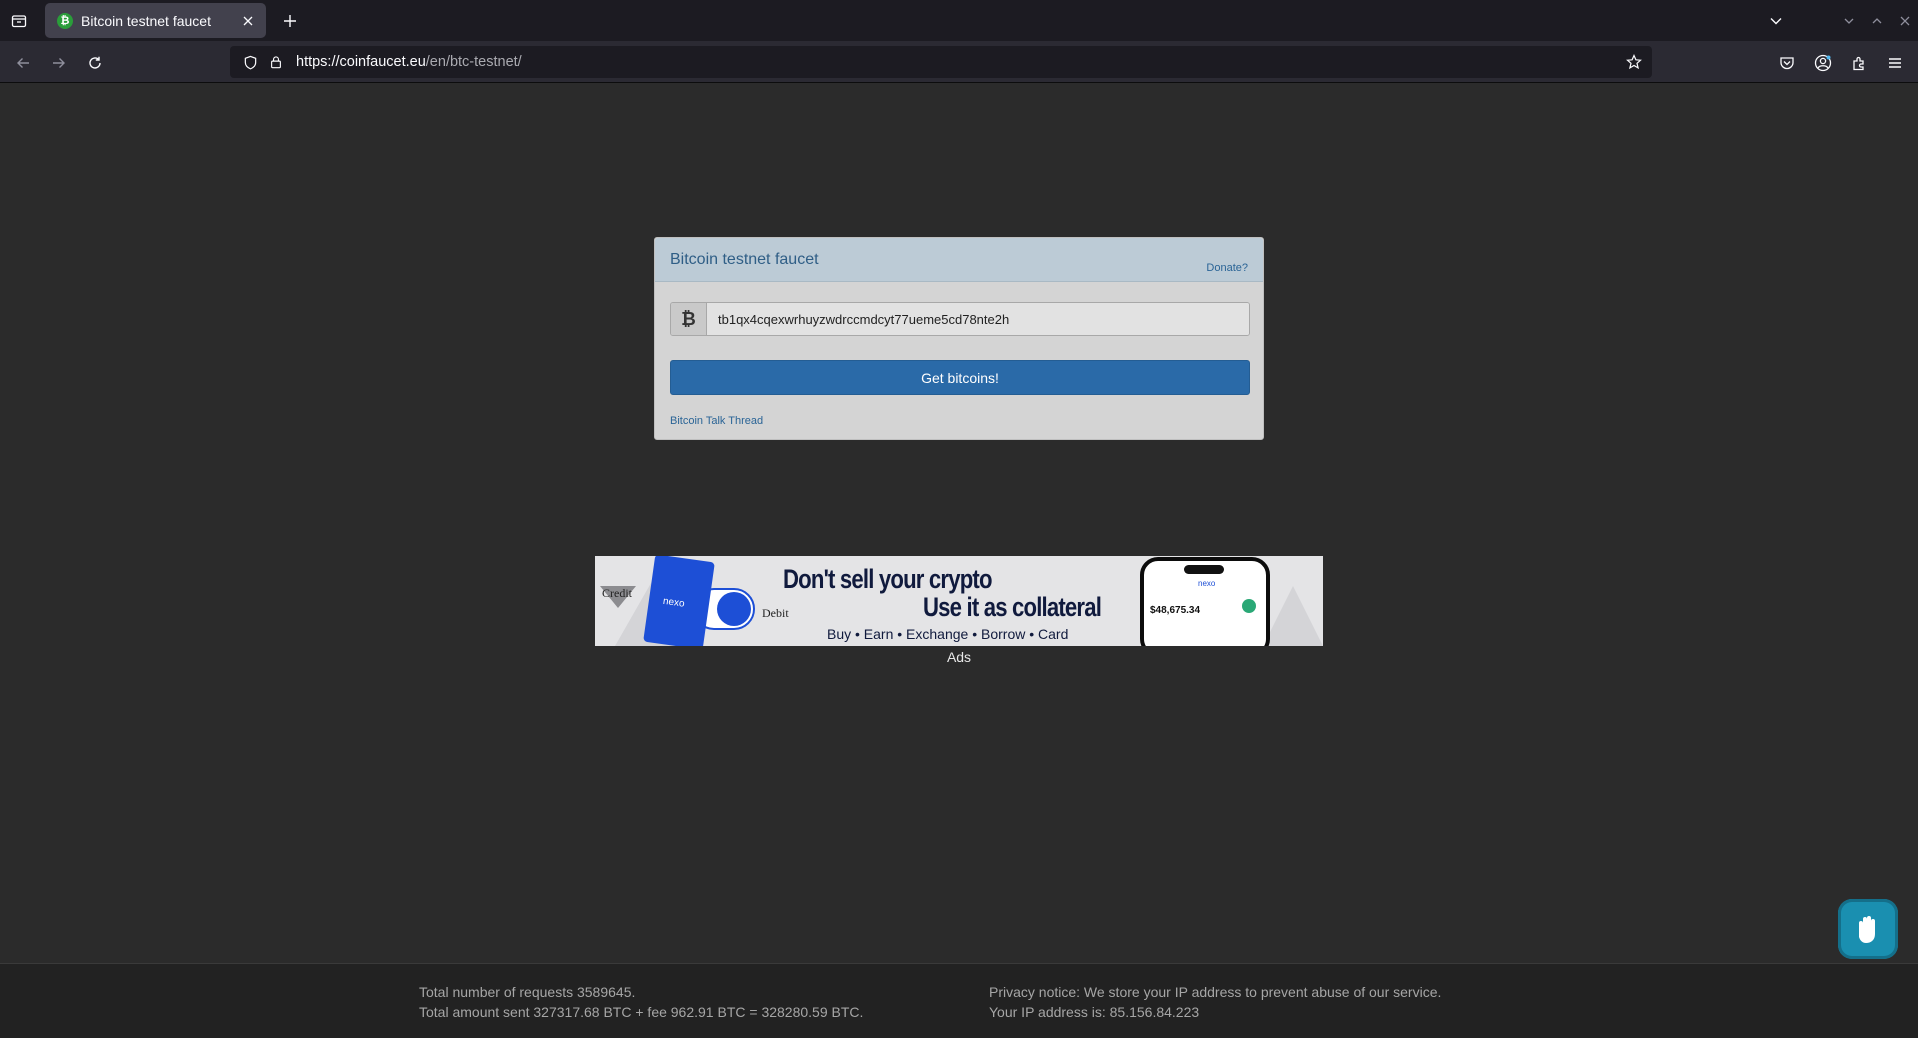 This screenshot has width=1918, height=1038. What do you see at coordinates (1877, 21) in the screenshot?
I see `maximize-icon` at bounding box center [1877, 21].